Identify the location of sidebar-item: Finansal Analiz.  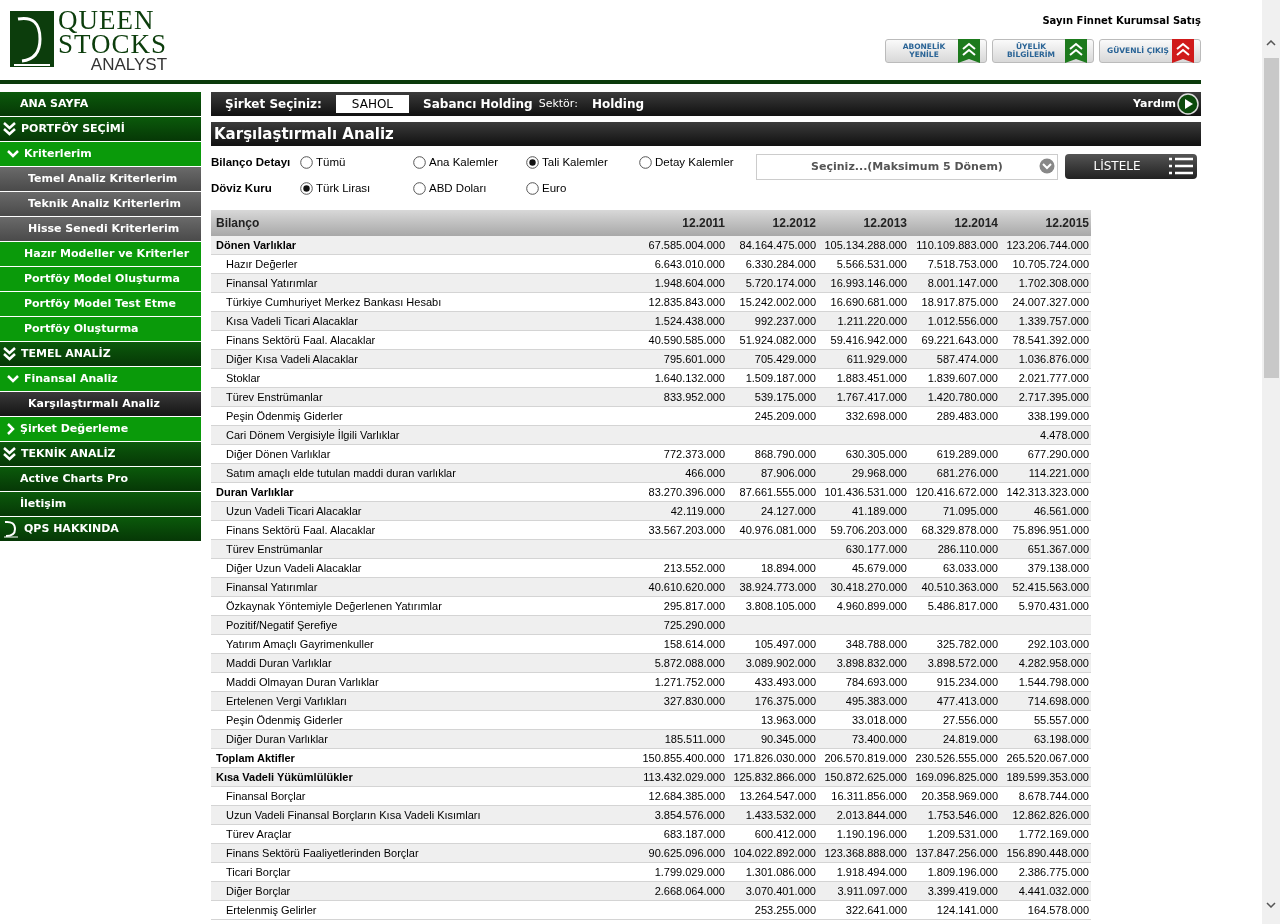
(100, 378).